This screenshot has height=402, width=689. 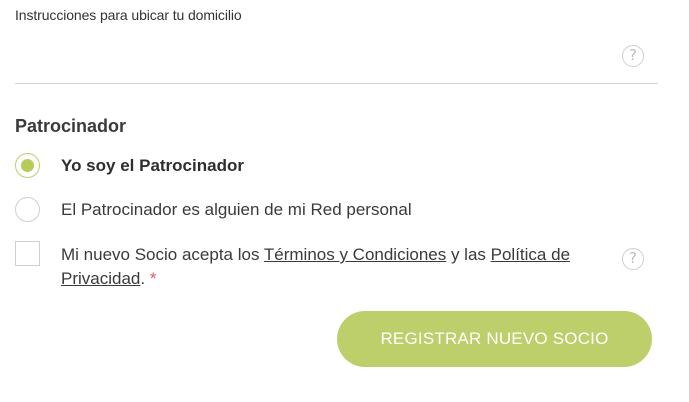 I want to click on terms-text-middle: y las, so click(x=468, y=254).